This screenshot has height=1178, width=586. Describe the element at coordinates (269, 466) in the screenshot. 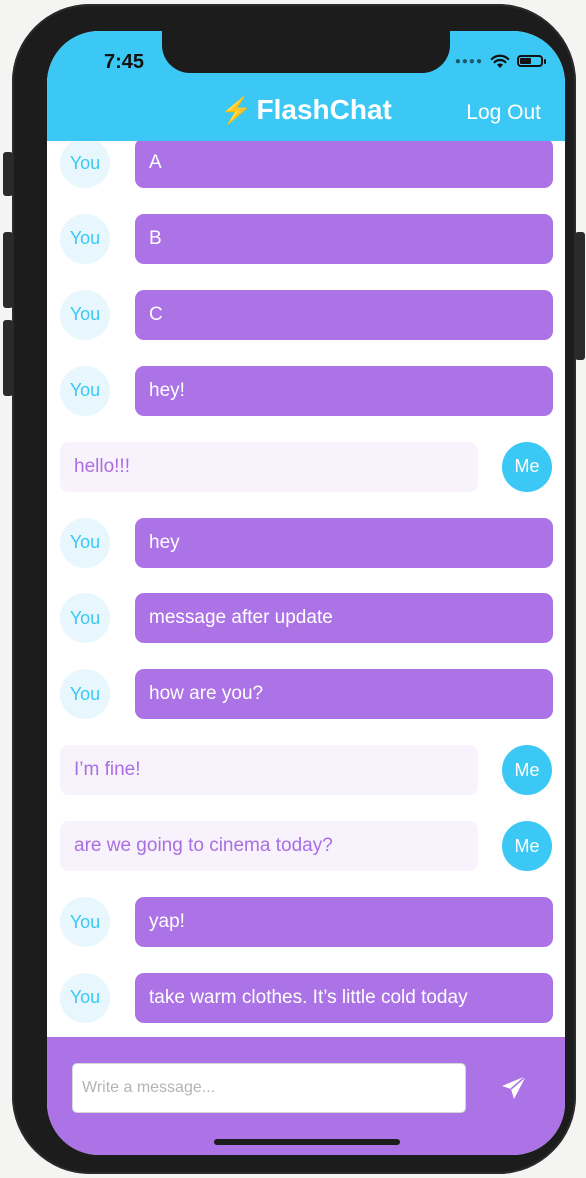

I see `message-bubble: hello!!!` at that location.